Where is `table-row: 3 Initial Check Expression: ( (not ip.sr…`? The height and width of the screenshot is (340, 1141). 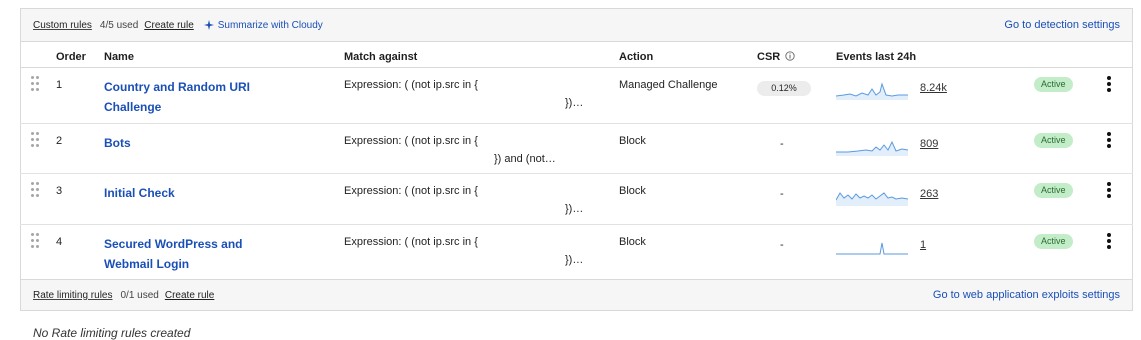
table-row: 3 Initial Check Expression: ( (not ip.sr… is located at coordinates (576, 199).